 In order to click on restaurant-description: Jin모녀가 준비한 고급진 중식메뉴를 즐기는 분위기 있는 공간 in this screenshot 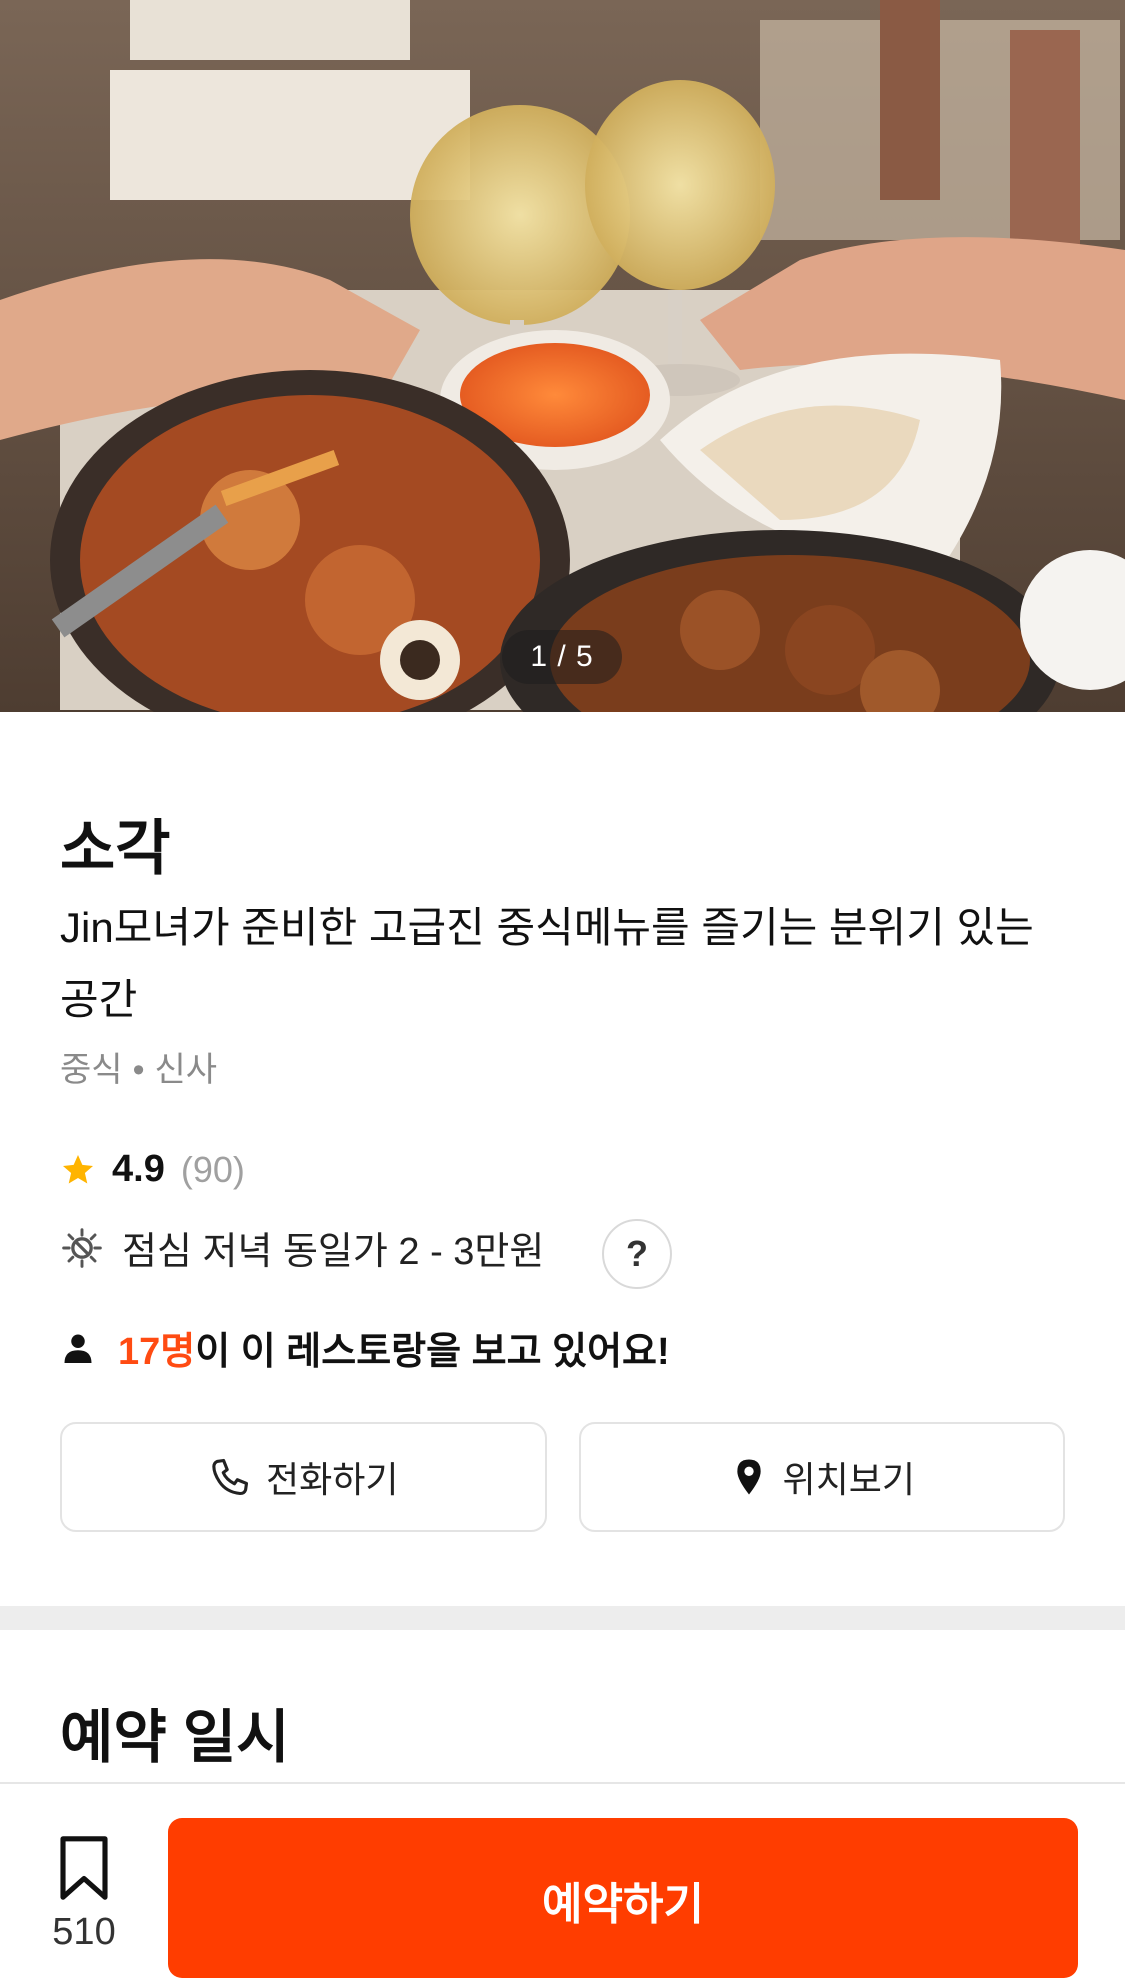, I will do `click(547, 963)`.